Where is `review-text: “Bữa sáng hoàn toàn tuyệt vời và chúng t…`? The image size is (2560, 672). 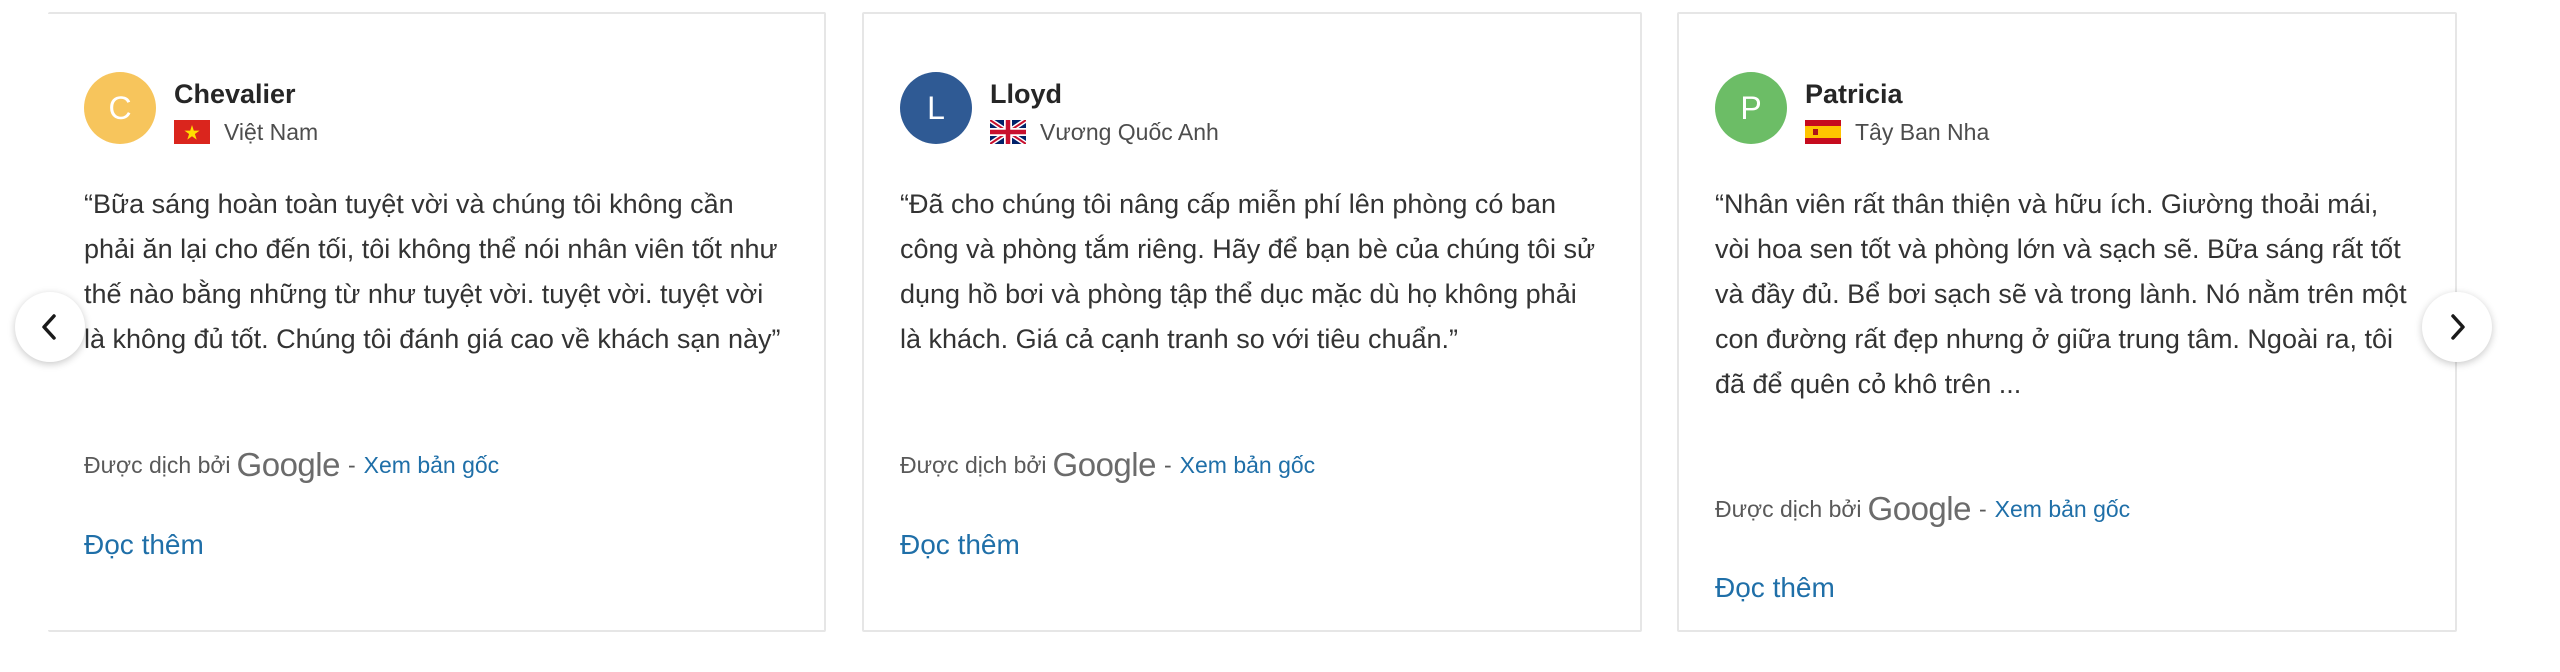 review-text: “Bữa sáng hoàn toàn tuyệt vời và chúng t… is located at coordinates (432, 271).